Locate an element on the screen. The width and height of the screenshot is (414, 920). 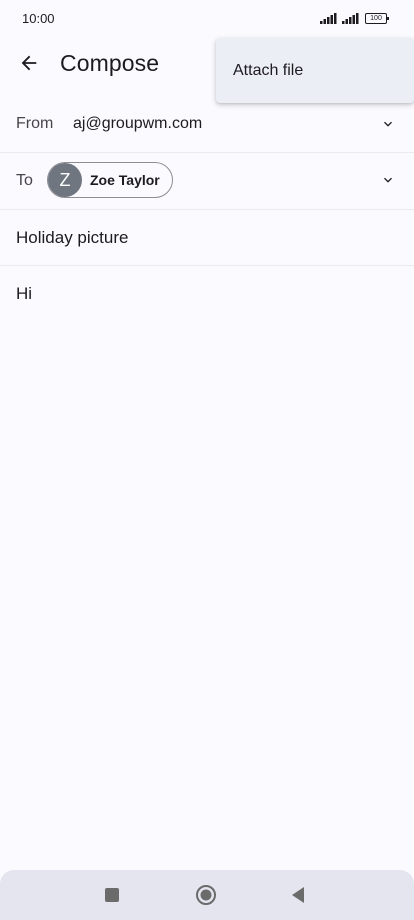
nav-back-button is located at coordinates (298, 895).